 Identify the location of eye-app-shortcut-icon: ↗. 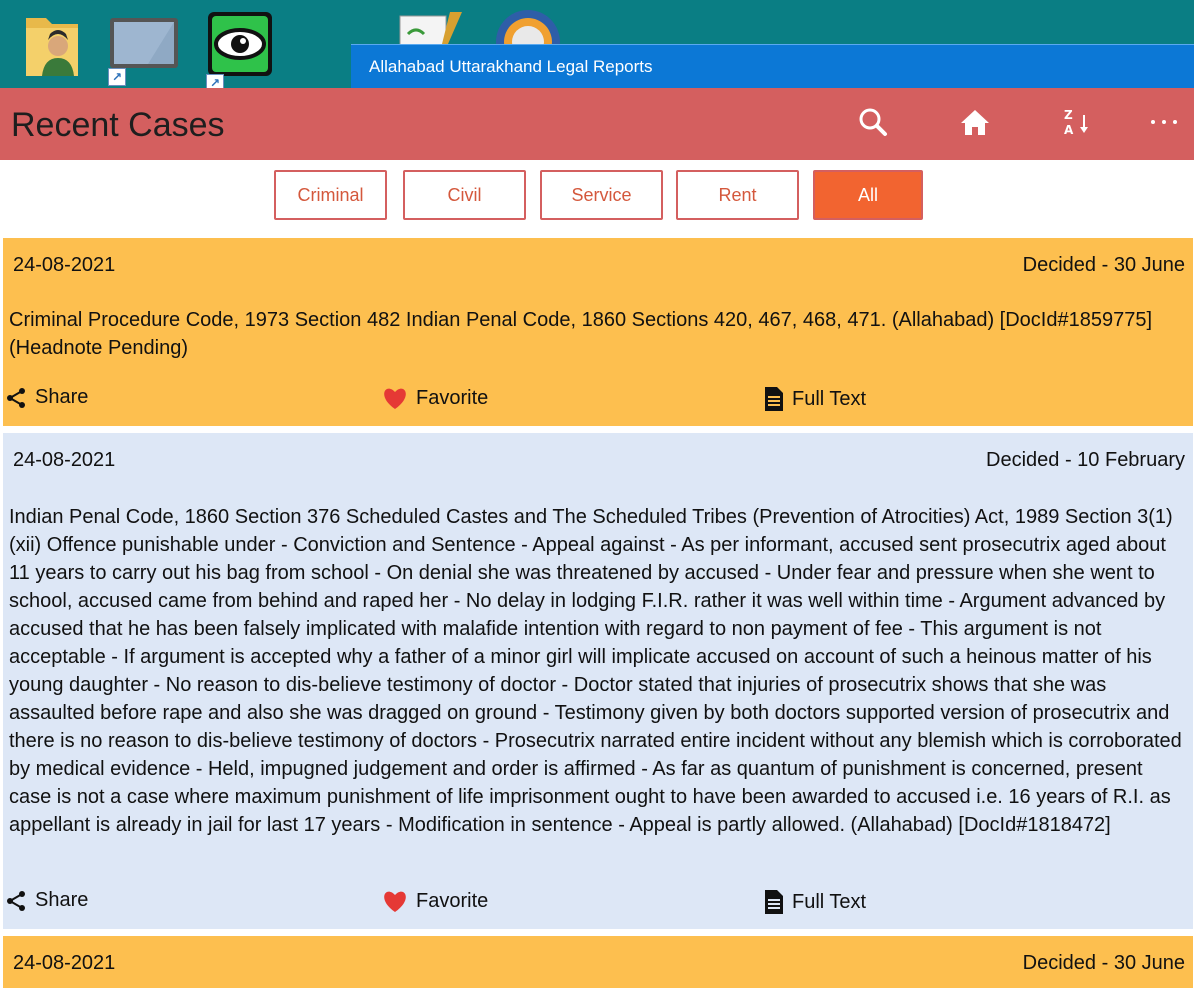
(240, 49).